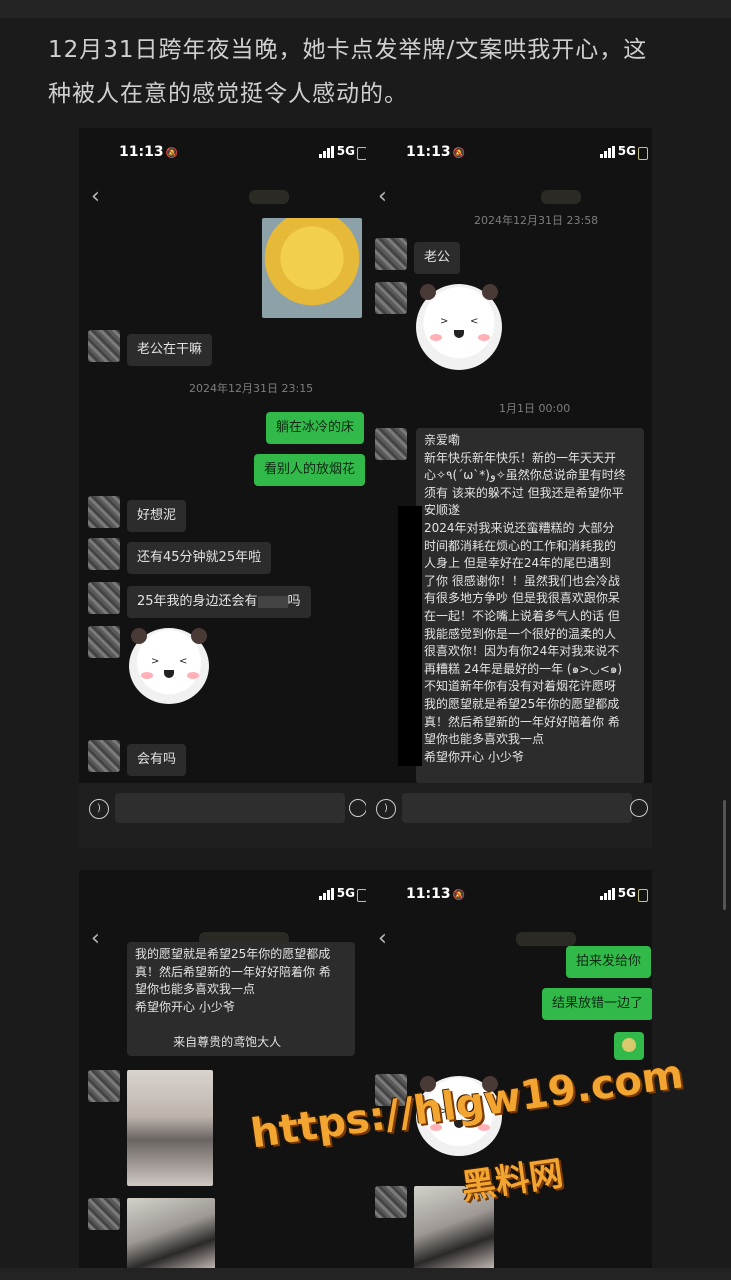  Describe the element at coordinates (410, 636) in the screenshot. I see `redaction-bar` at that location.